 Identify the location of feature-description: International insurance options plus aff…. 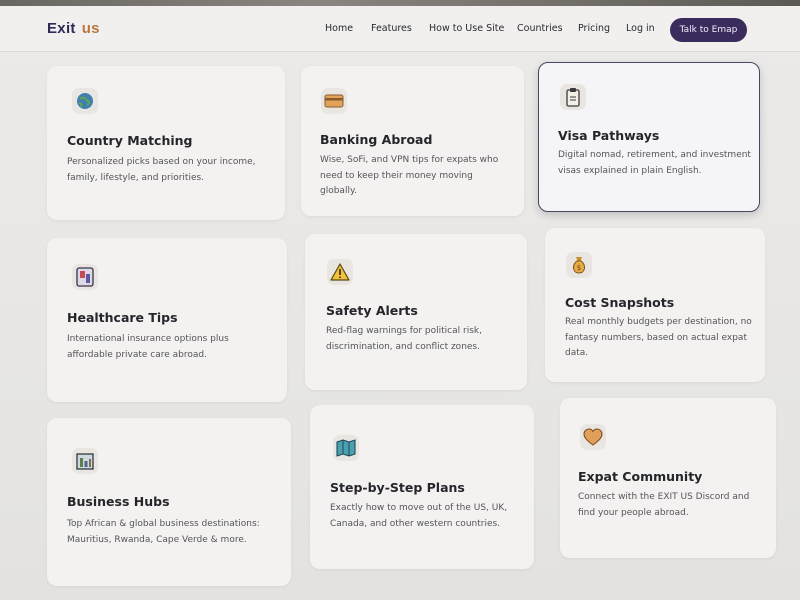
(148, 347).